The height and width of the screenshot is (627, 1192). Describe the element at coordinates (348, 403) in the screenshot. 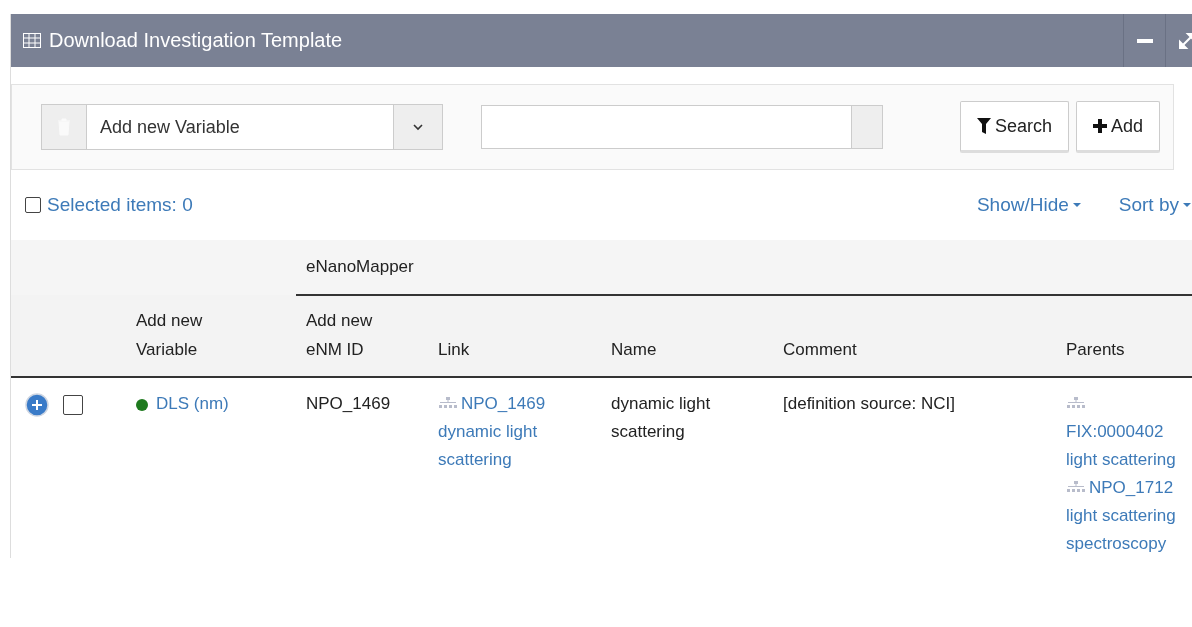

I see `table-cell: NPO_1469` at that location.